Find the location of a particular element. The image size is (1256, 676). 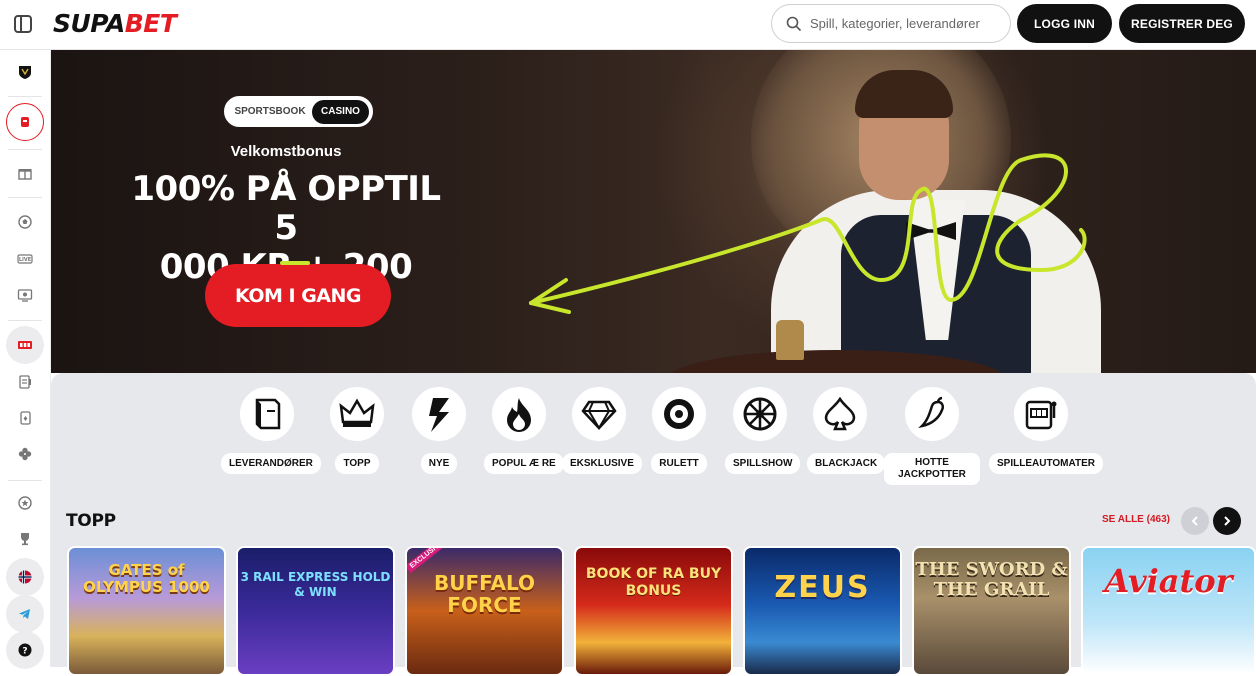

logo-part1: SUPA is located at coordinates (89, 23).